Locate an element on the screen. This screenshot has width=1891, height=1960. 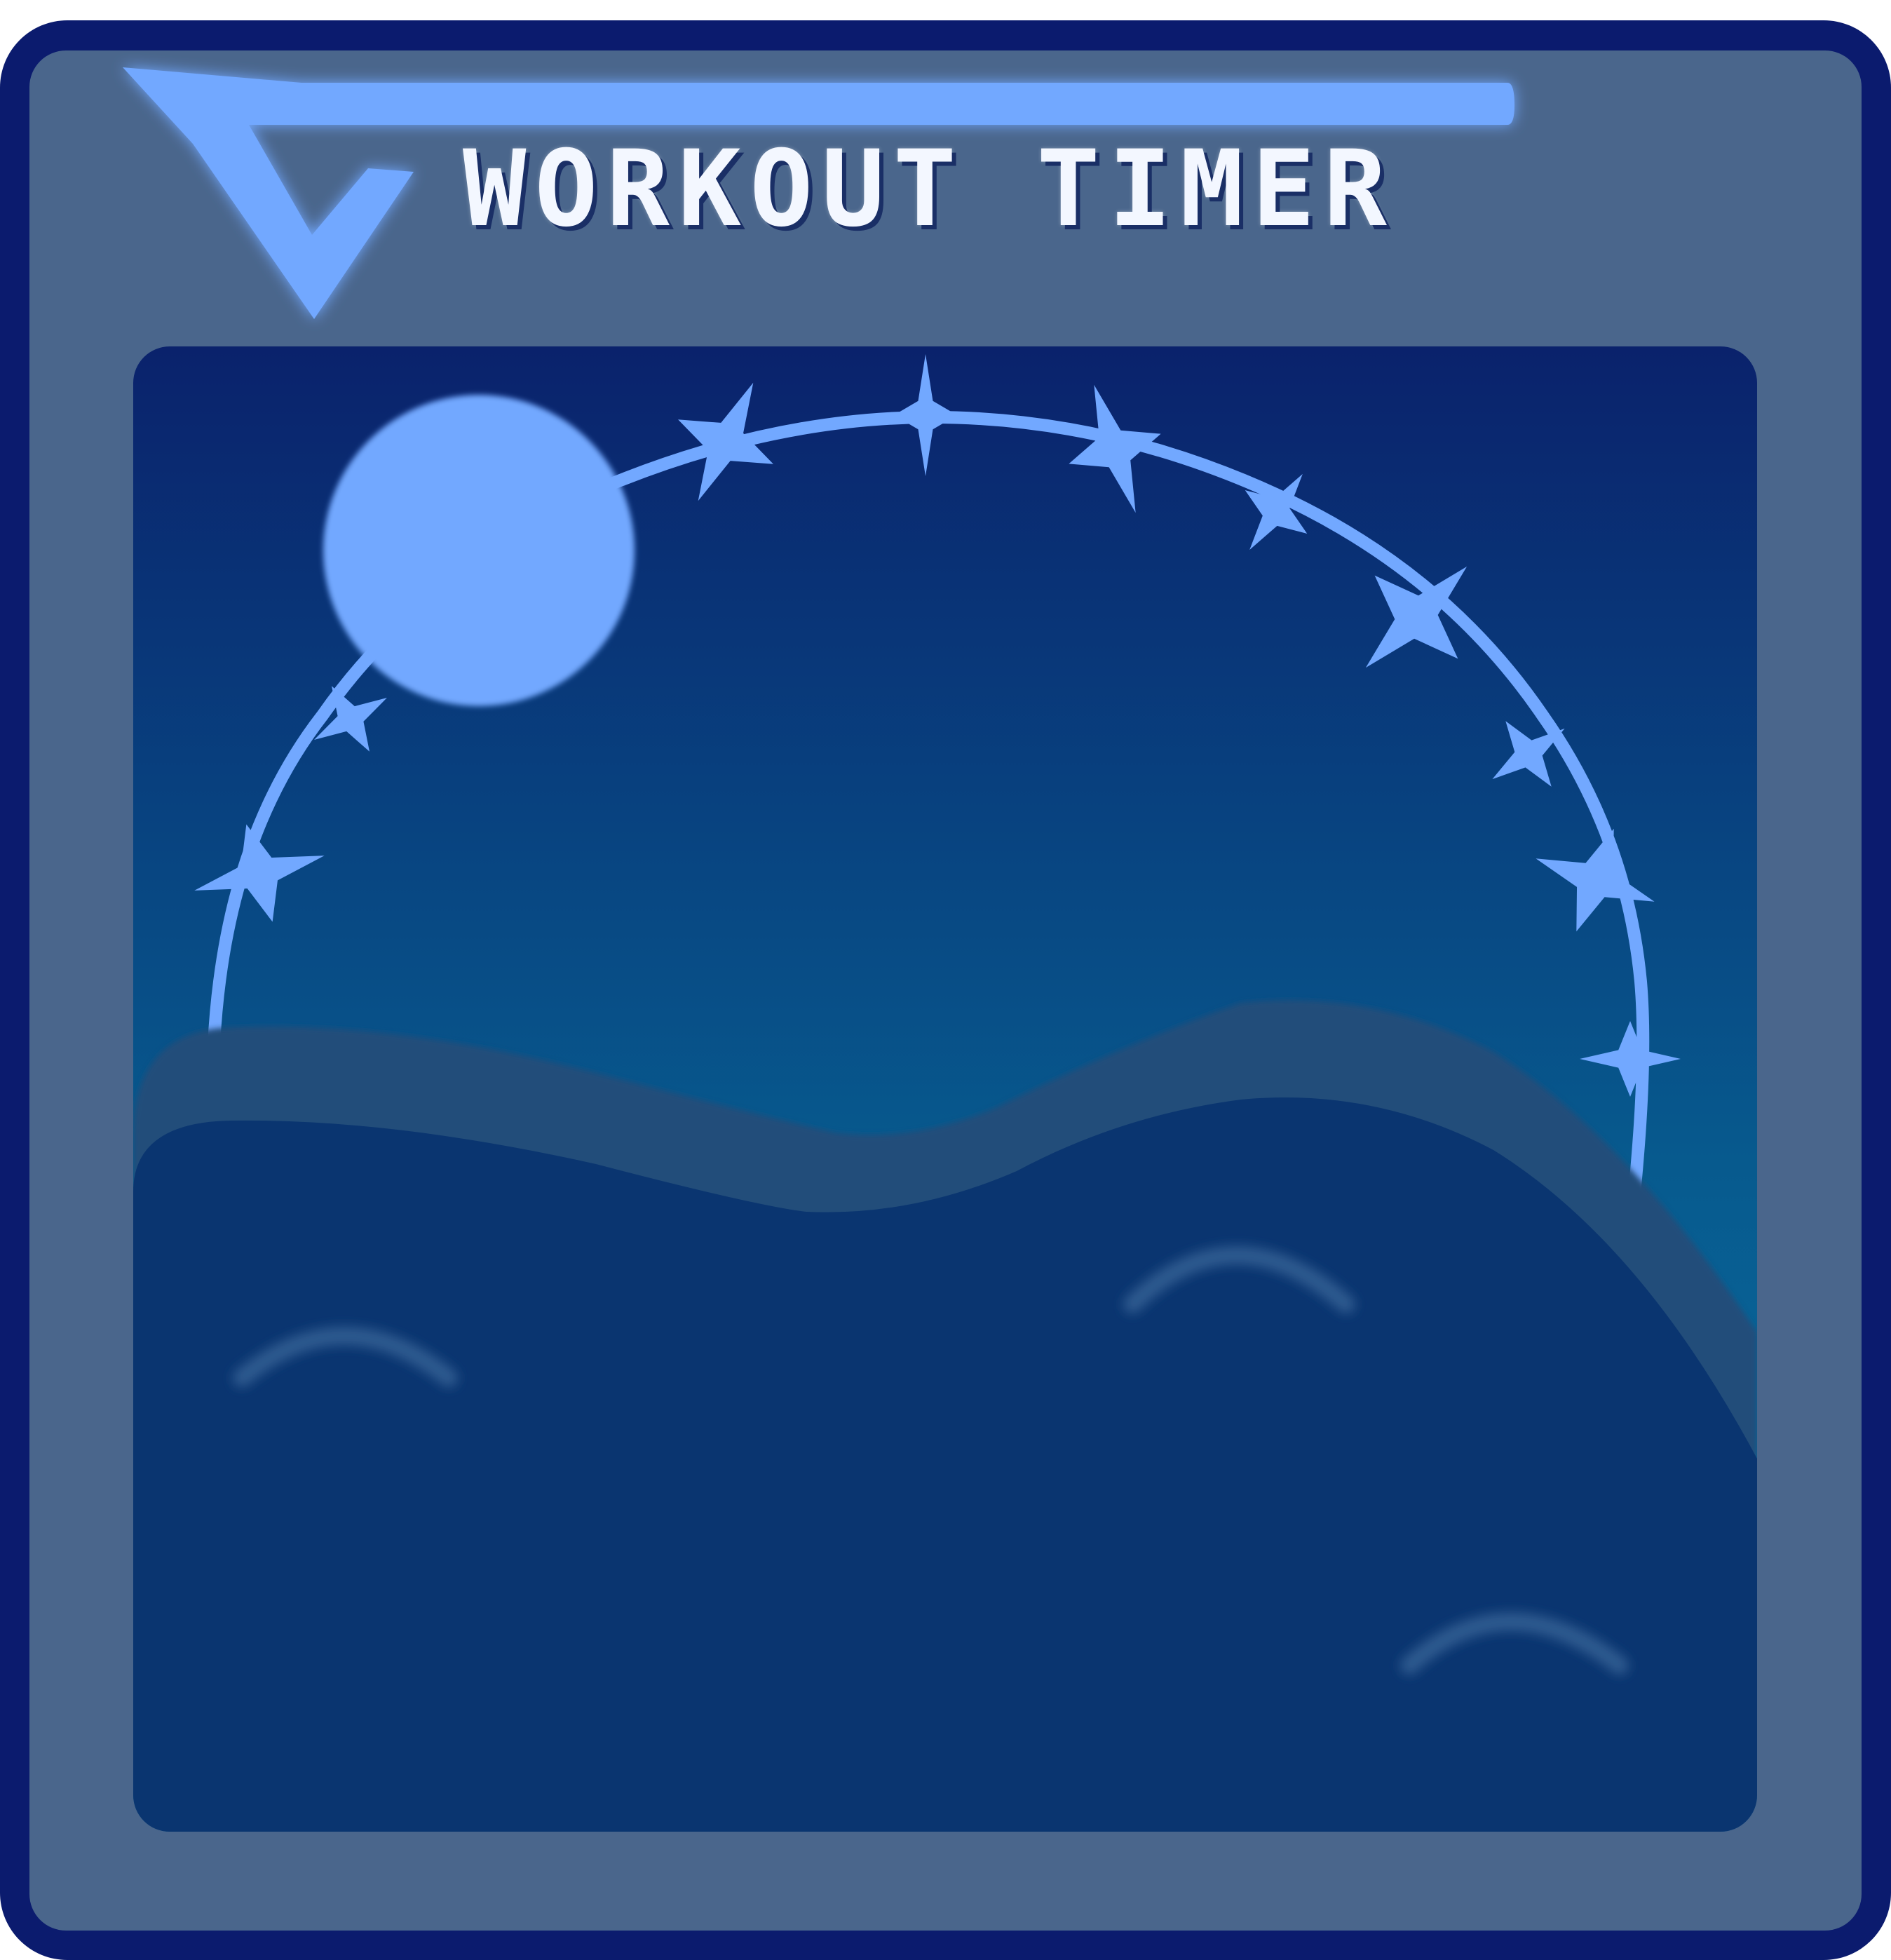
app-title: WORKOUT TIMER is located at coordinates (929, 189).